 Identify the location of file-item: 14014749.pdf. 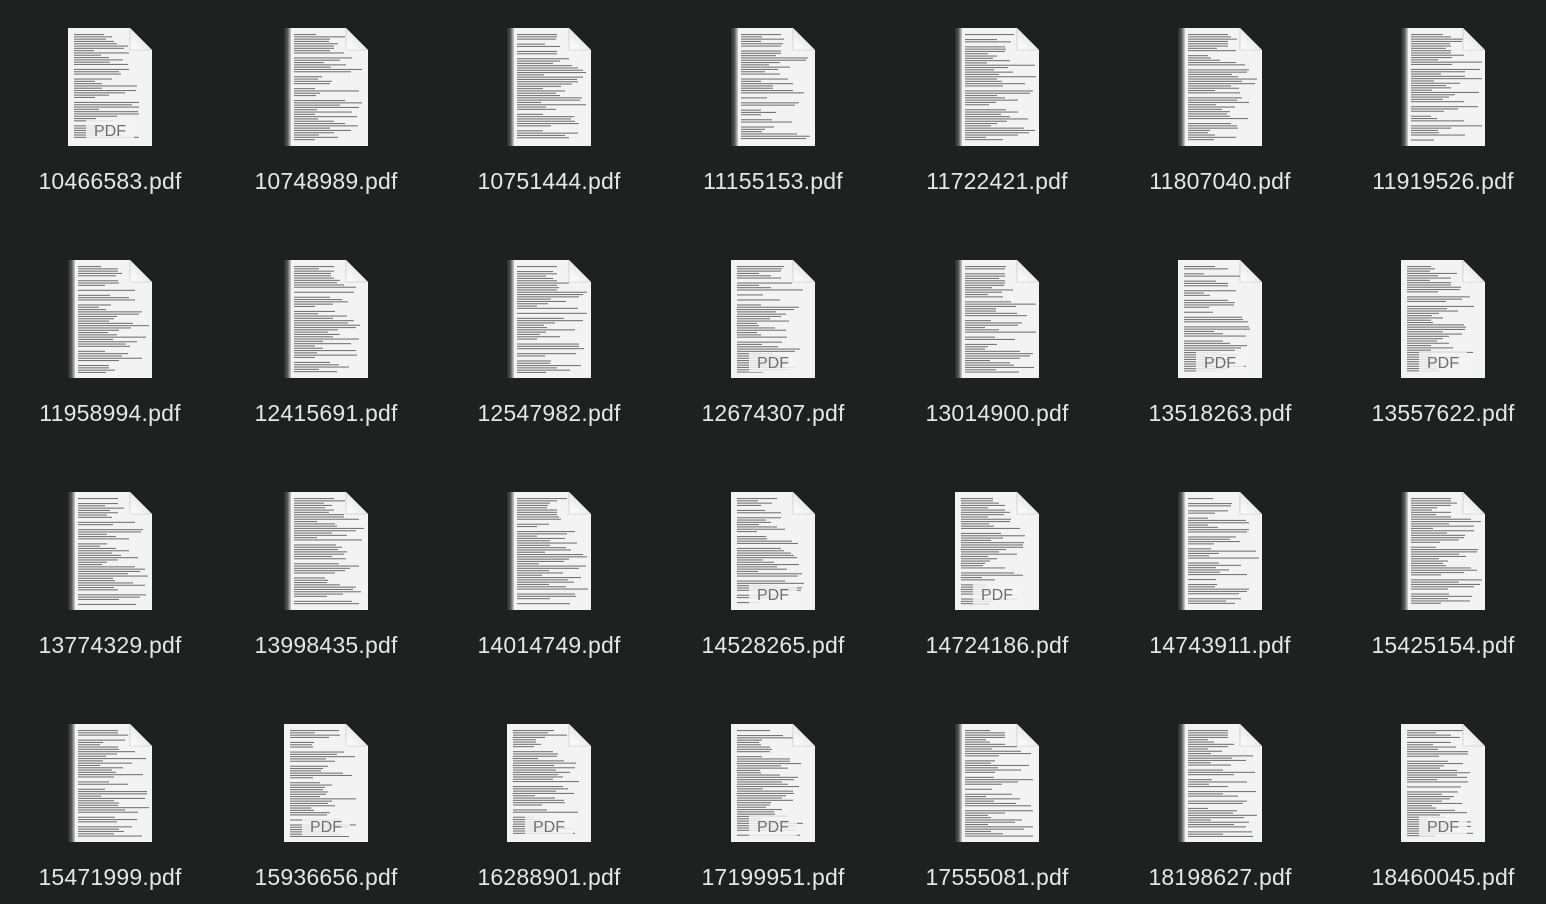
(549, 592).